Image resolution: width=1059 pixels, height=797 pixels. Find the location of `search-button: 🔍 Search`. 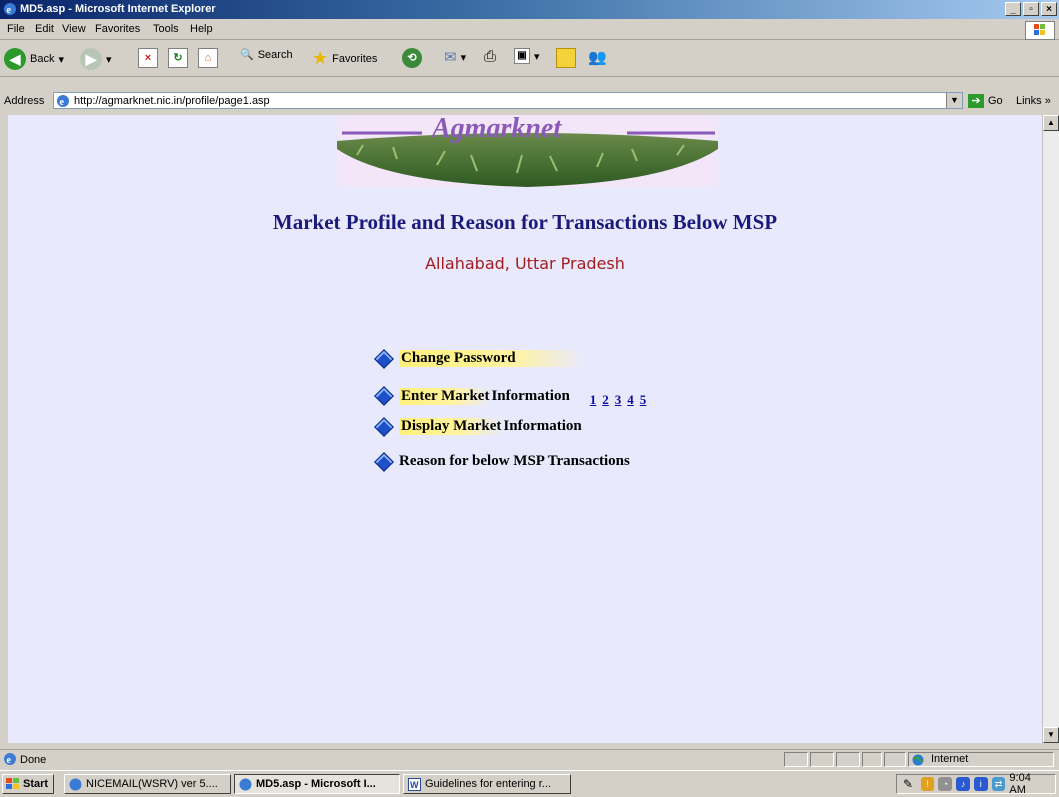

search-button: 🔍 Search is located at coordinates (266, 55).